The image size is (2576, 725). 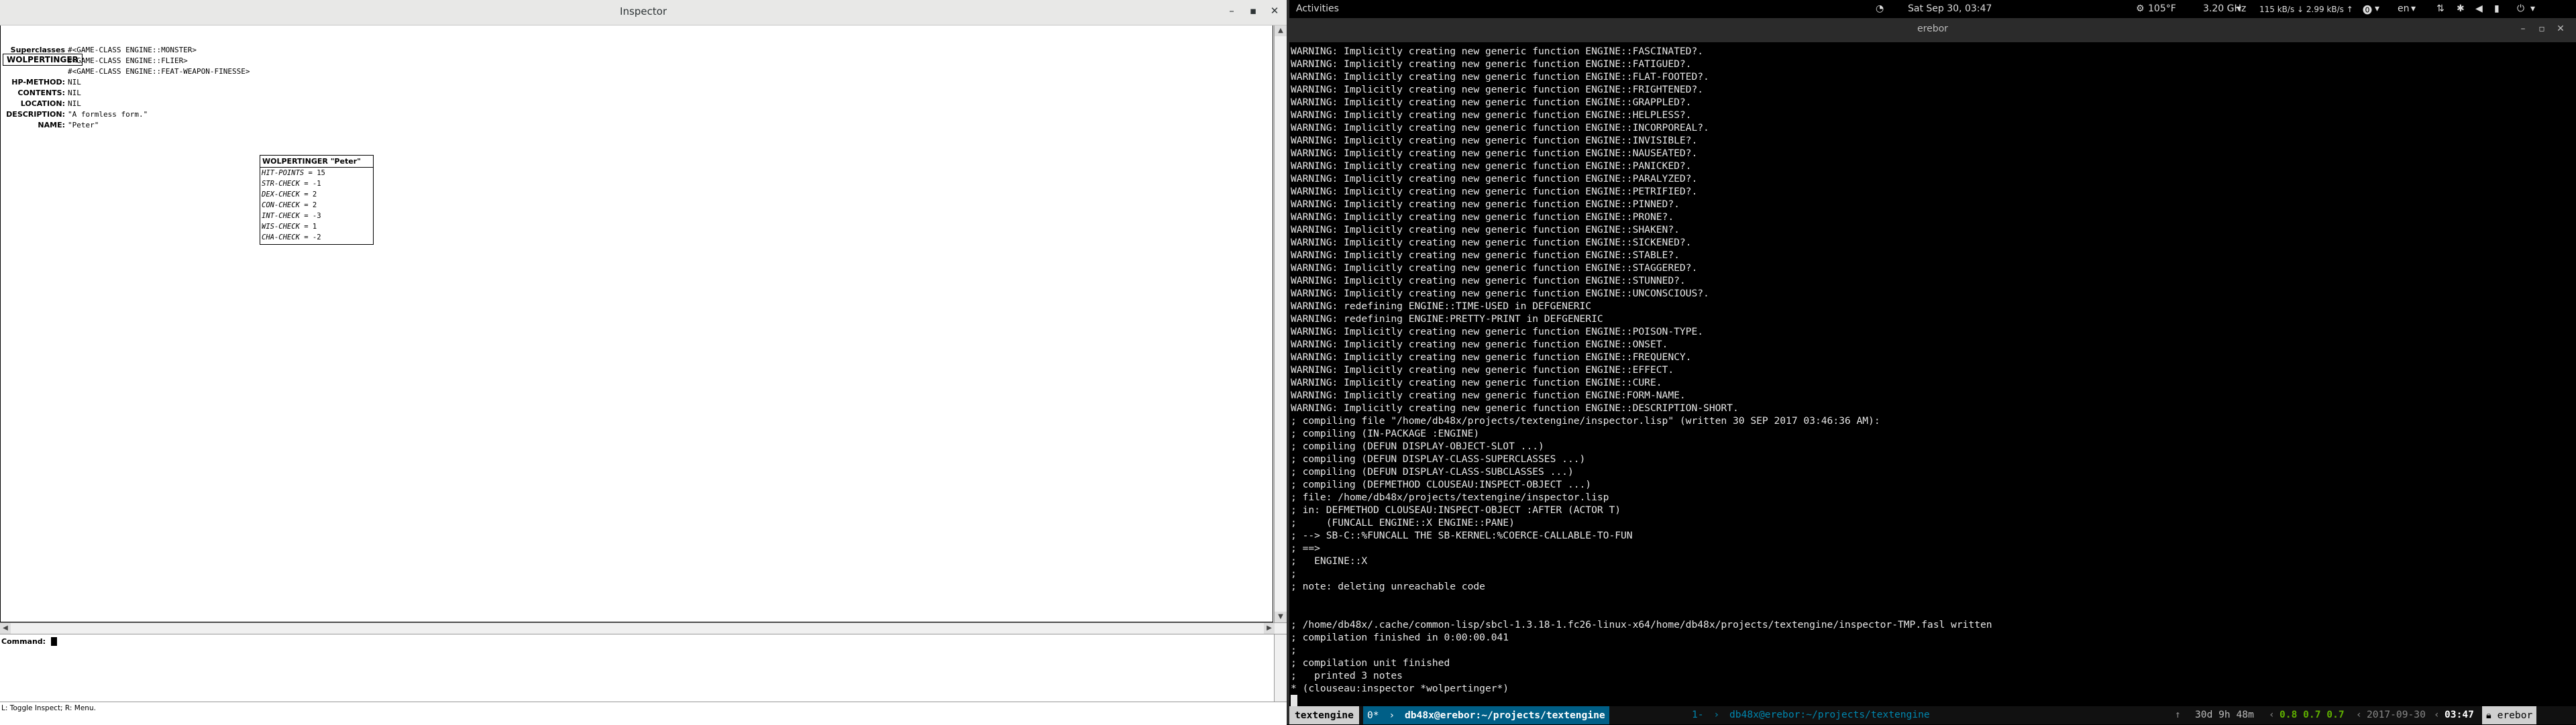 I want to click on stat-row: CON-CHECK = 2, so click(x=316, y=205).